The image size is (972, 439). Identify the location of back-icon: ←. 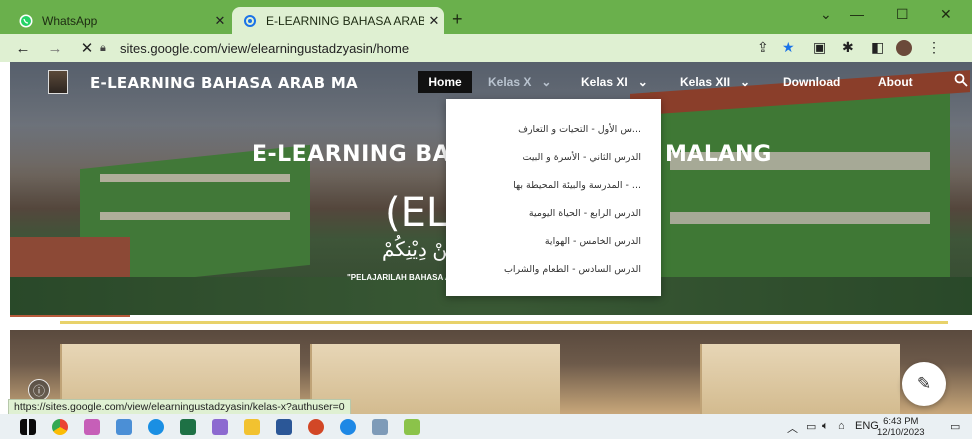
(23, 48).